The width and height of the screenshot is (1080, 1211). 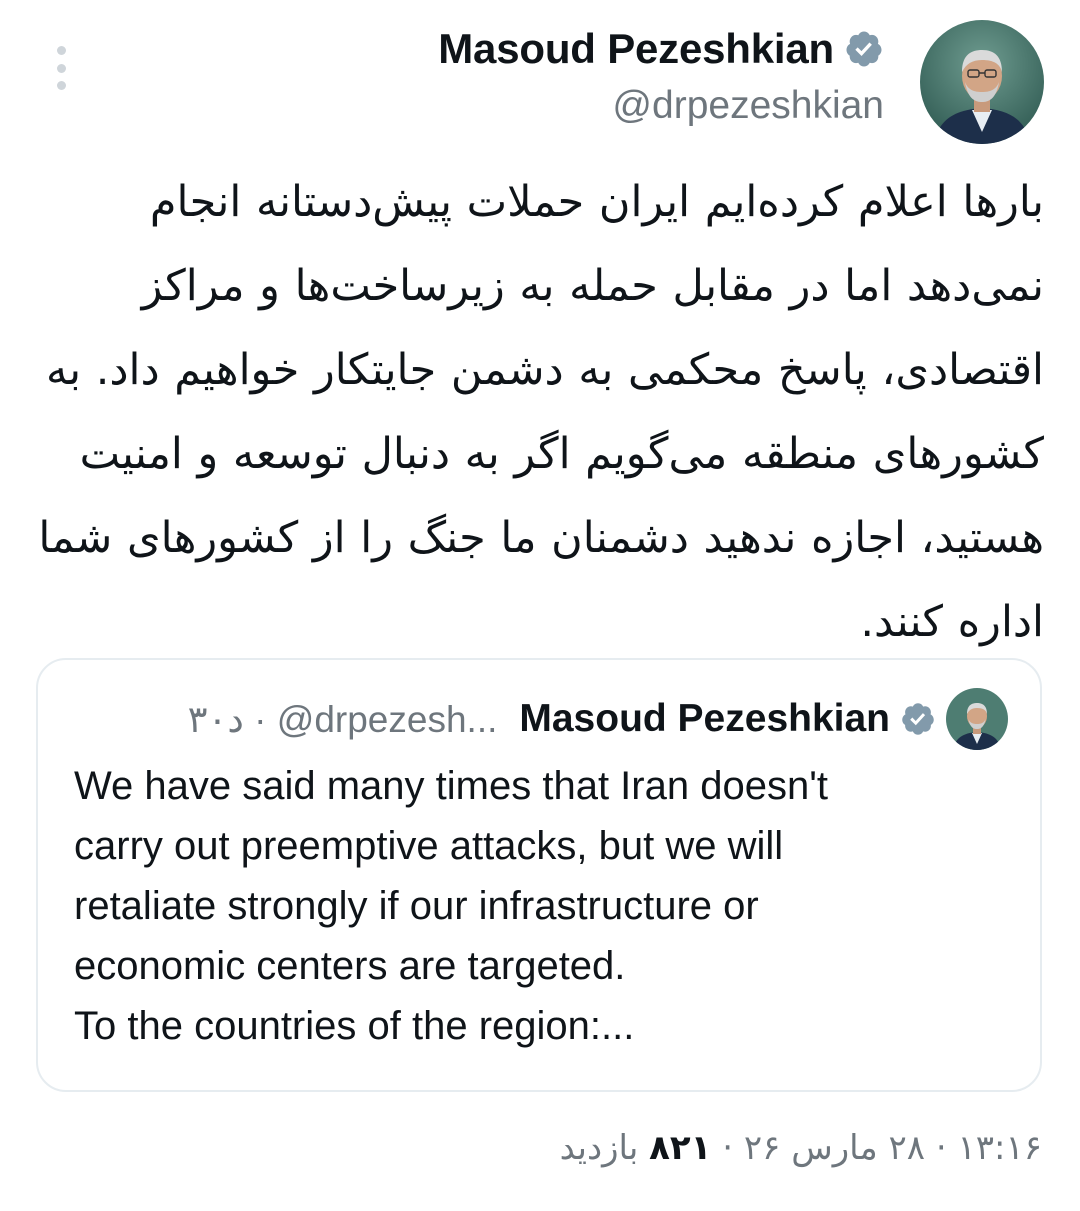 I want to click on quoted-tweet-header: ۳۰د · @drpezesh... Masoud Pezeshkian, so click(x=598, y=719).